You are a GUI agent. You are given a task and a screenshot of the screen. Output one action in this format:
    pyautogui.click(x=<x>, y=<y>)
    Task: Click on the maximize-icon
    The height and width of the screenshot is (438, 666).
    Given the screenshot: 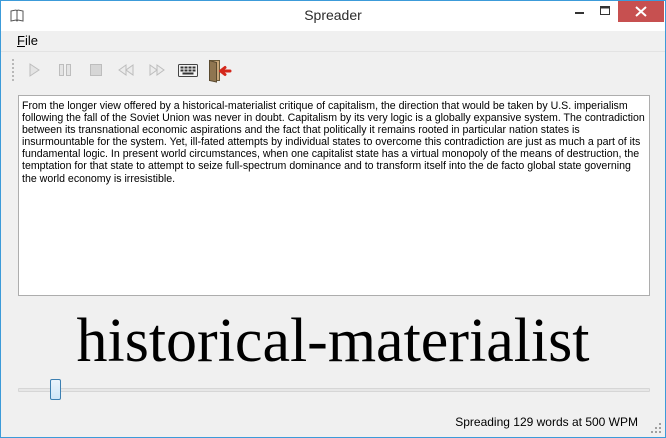 What is the action you would take?
    pyautogui.click(x=605, y=10)
    